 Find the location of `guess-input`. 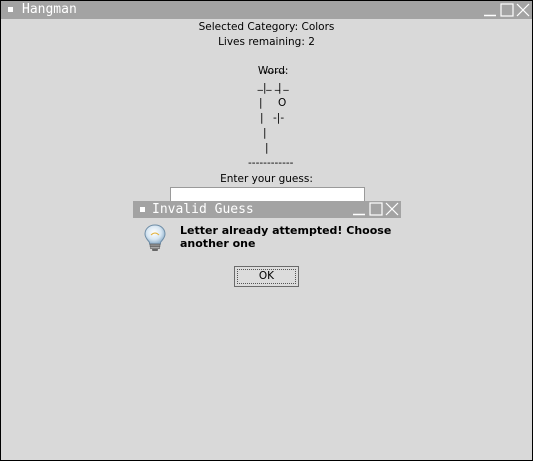

guess-input is located at coordinates (267, 194).